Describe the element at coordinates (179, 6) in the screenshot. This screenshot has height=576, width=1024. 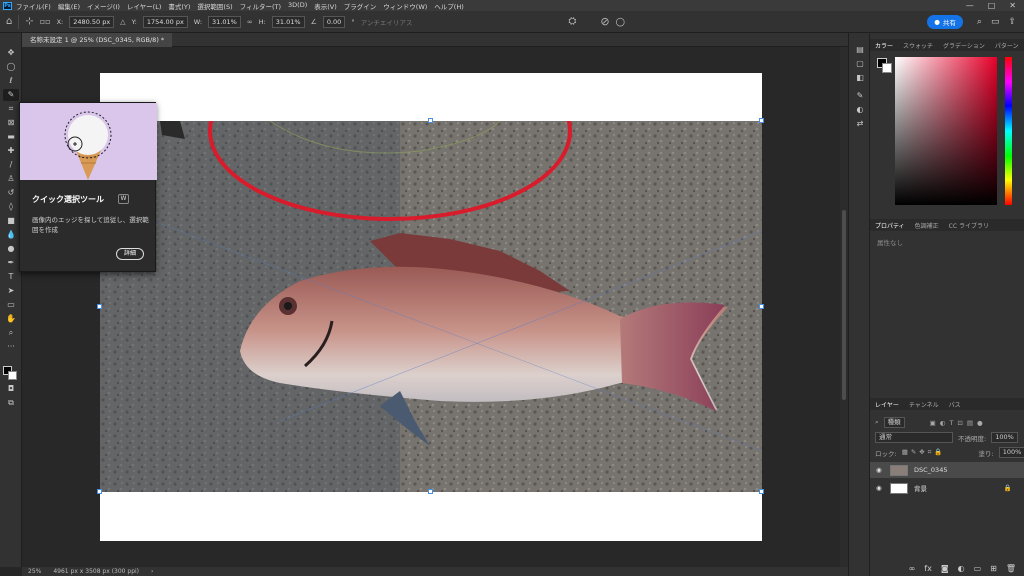
I see `menu-type: 書式(Y)` at that location.